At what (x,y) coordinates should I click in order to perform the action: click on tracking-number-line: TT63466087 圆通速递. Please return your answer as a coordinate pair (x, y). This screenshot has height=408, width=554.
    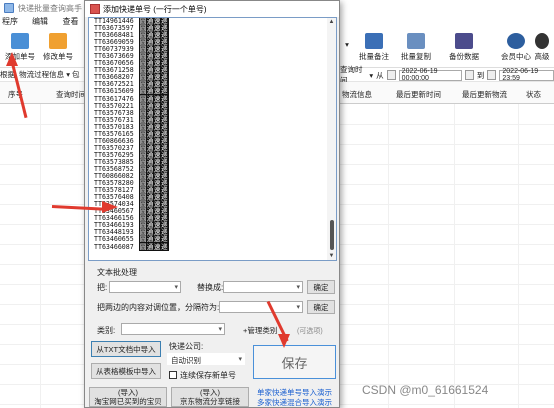
    Looking at the image, I should click on (132, 246).